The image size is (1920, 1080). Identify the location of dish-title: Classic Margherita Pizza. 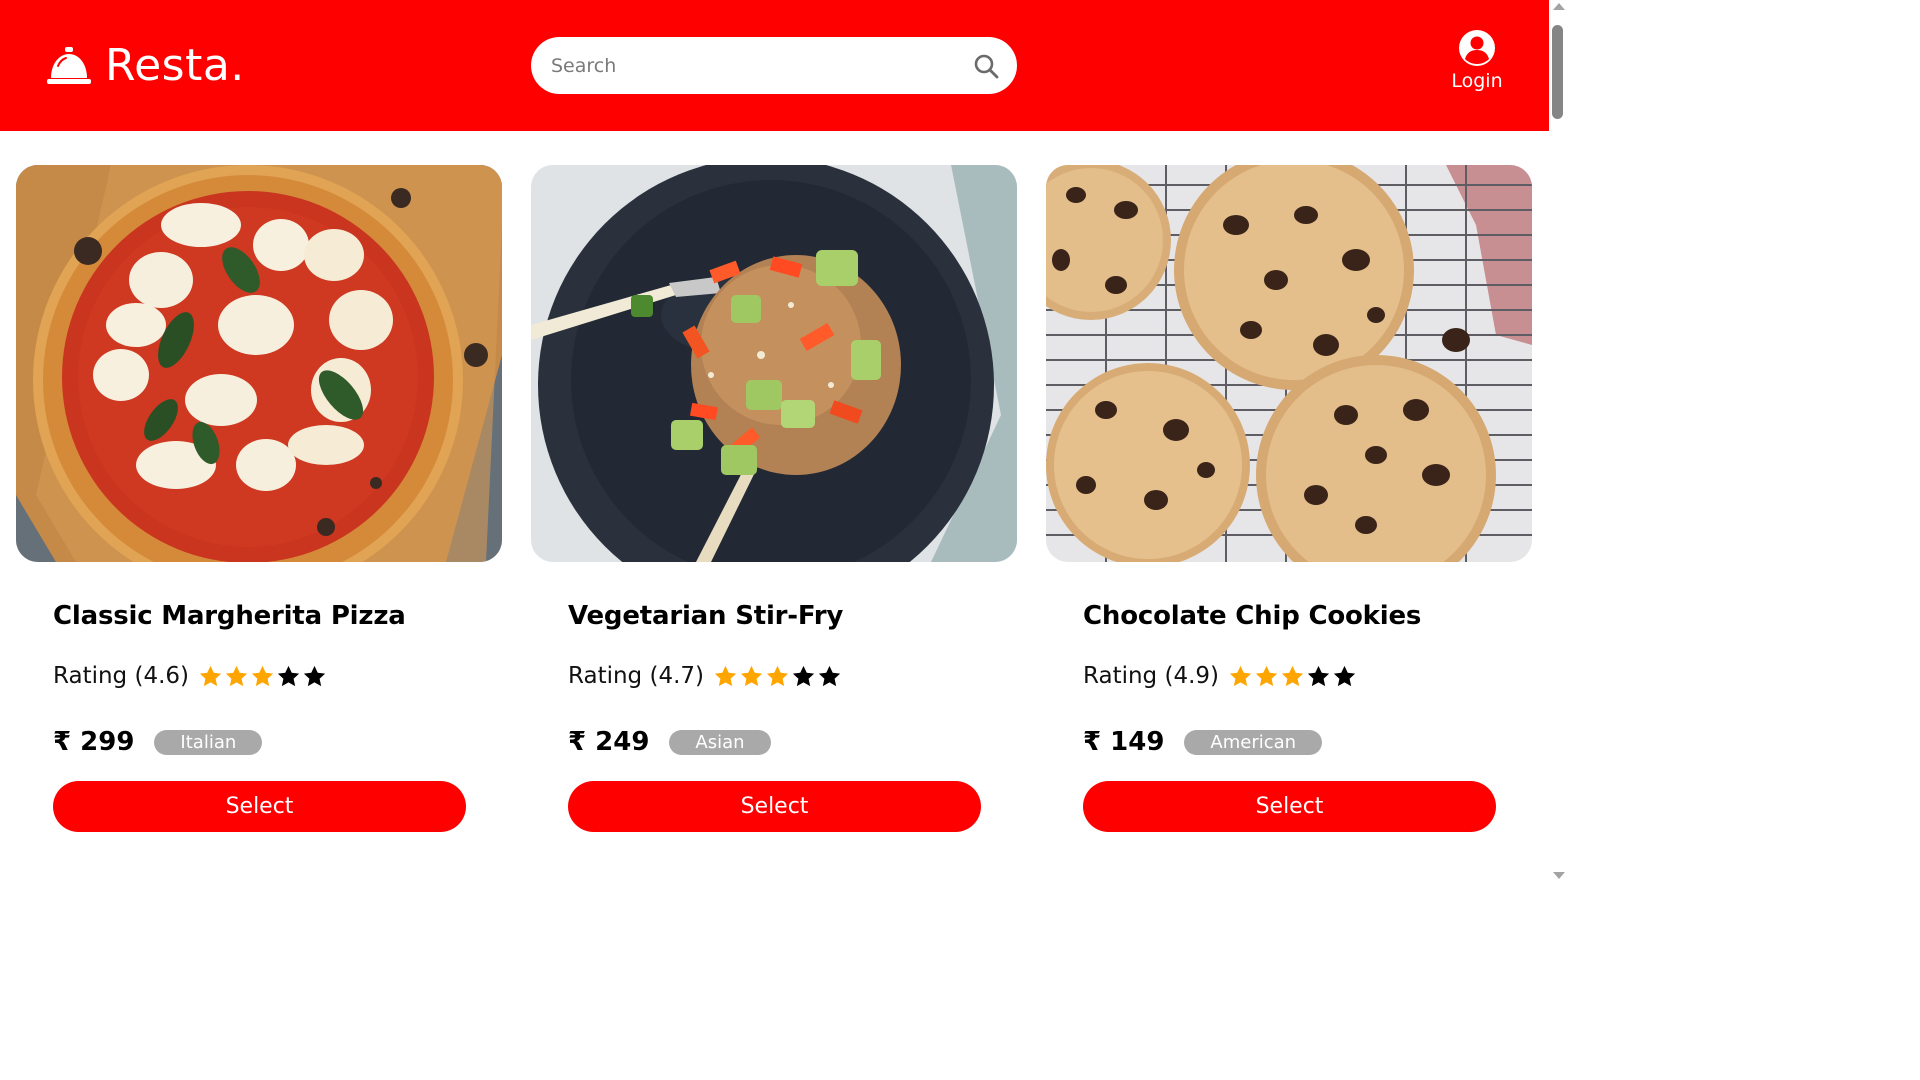
(229, 616).